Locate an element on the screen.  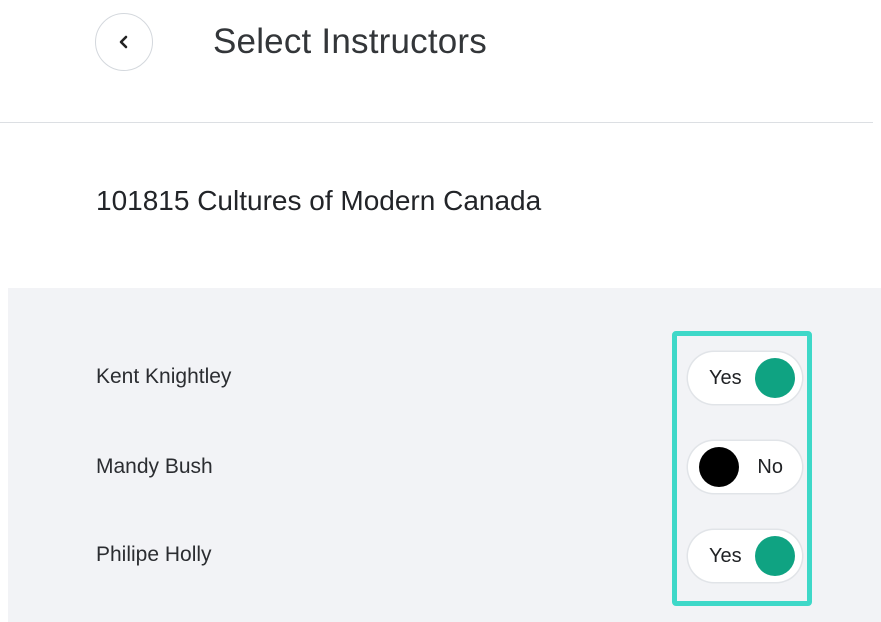
toggle-label: No is located at coordinates (770, 467).